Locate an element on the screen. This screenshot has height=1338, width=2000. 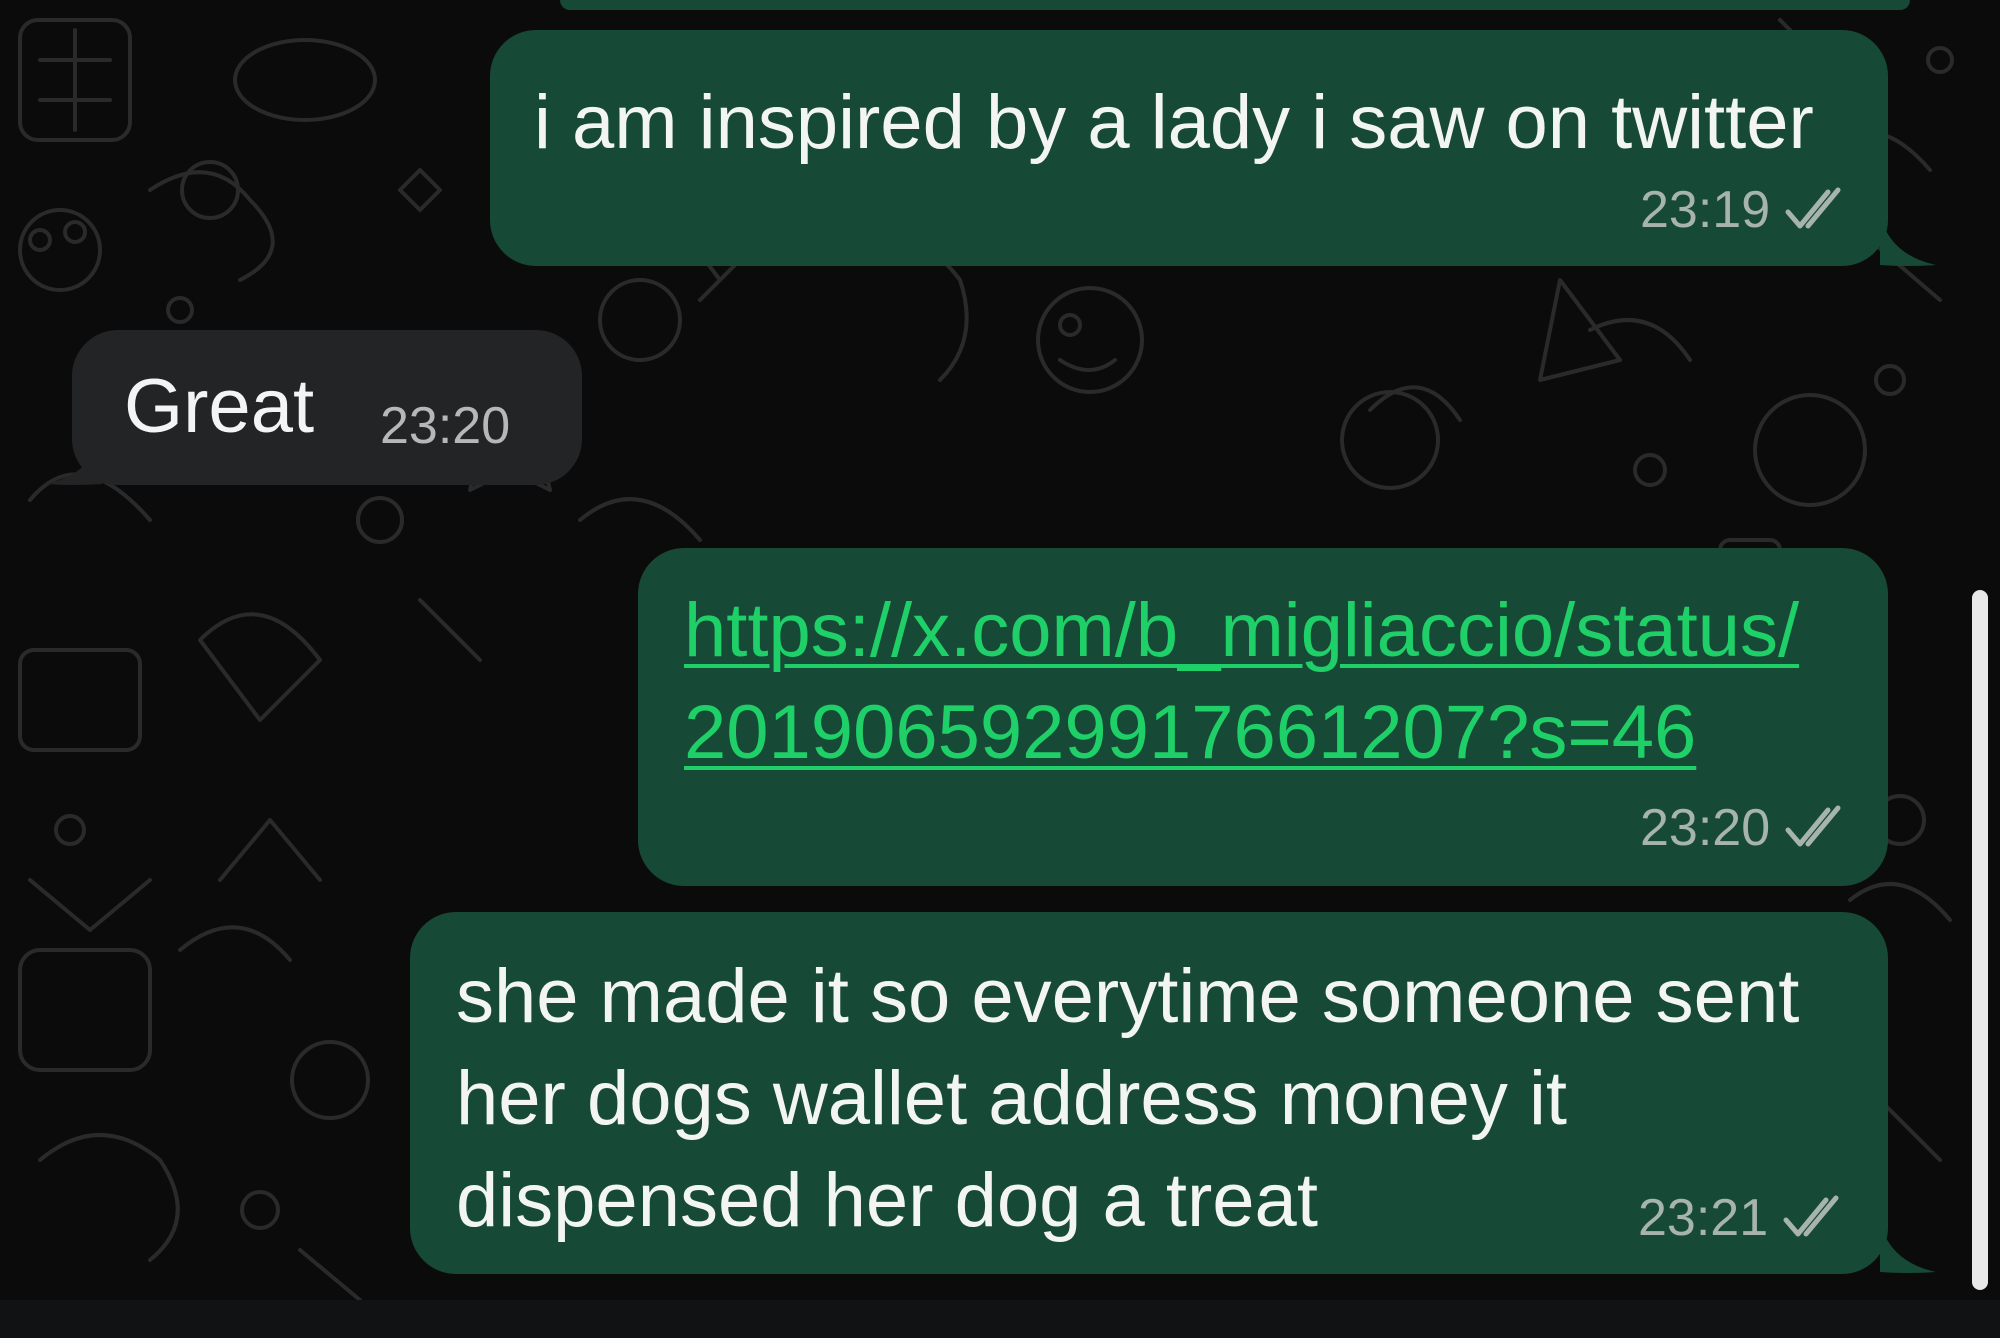
message-meta: 23:20 is located at coordinates (1746, 828).